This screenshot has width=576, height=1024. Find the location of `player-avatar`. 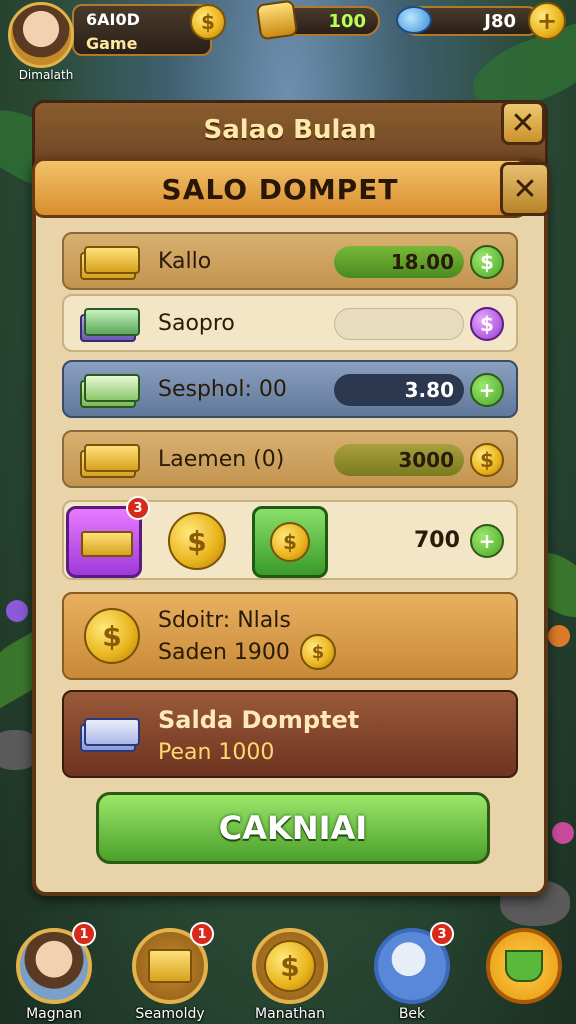

player-avatar is located at coordinates (41, 35).